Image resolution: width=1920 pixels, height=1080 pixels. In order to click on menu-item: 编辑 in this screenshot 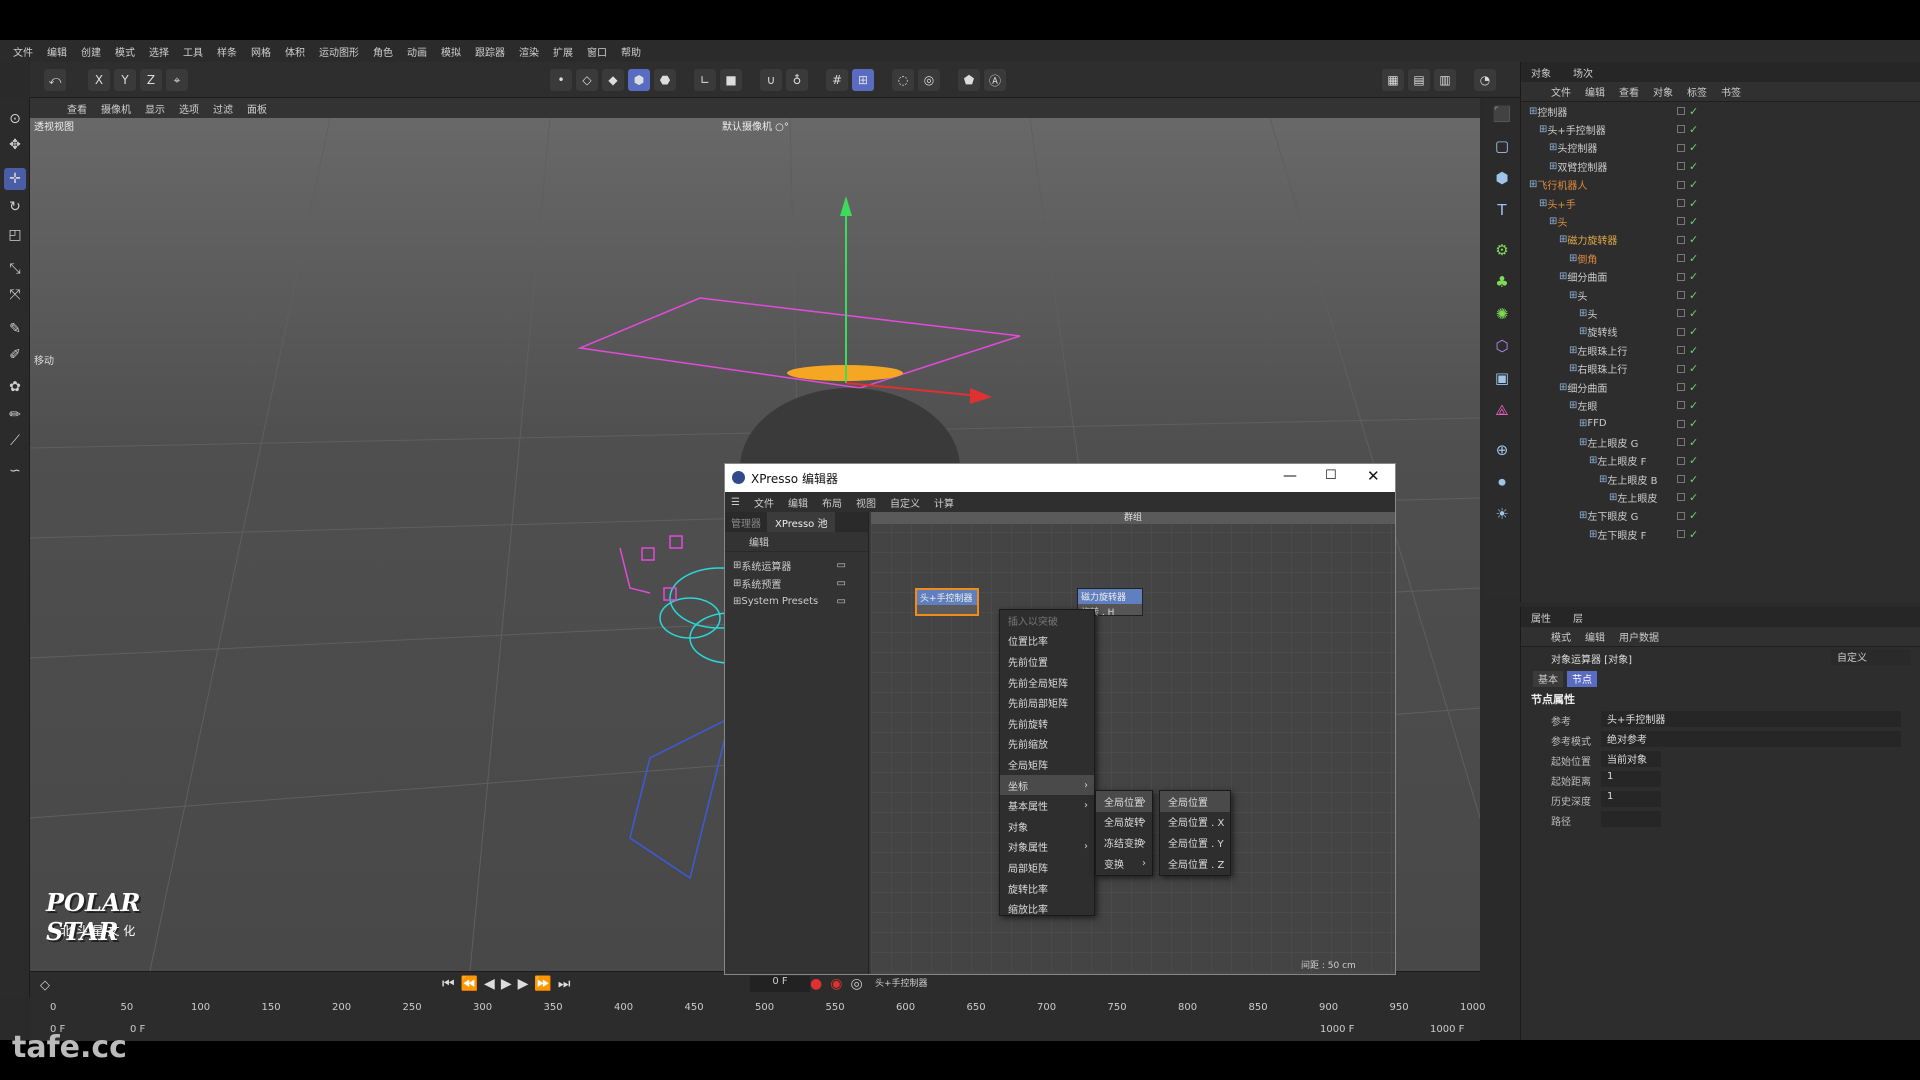, I will do `click(57, 51)`.